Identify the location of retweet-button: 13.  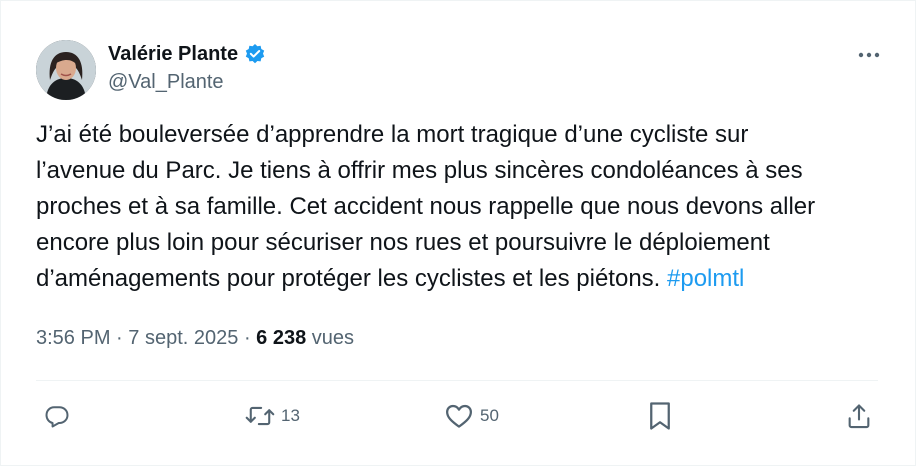
(272, 416).